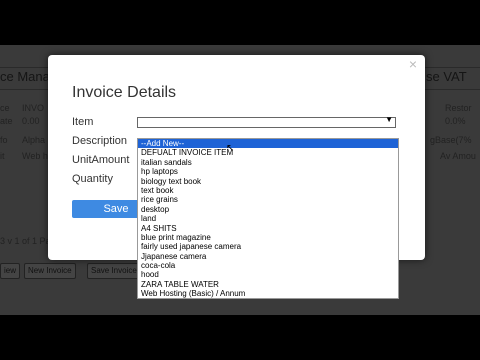 The height and width of the screenshot is (360, 480). Describe the element at coordinates (83, 122) in the screenshot. I see `item-label: Item` at that location.